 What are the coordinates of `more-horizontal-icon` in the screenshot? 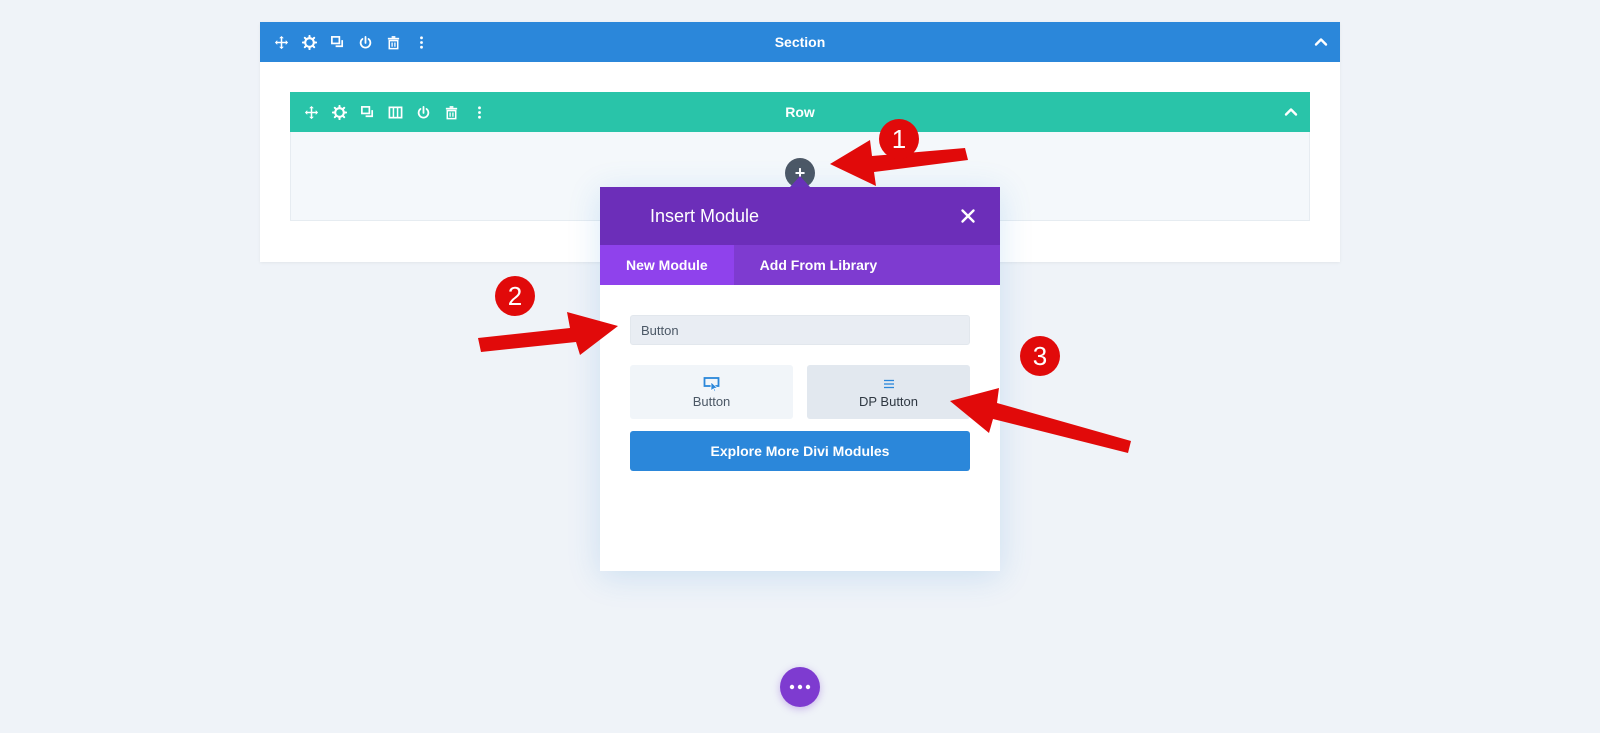 It's located at (800, 687).